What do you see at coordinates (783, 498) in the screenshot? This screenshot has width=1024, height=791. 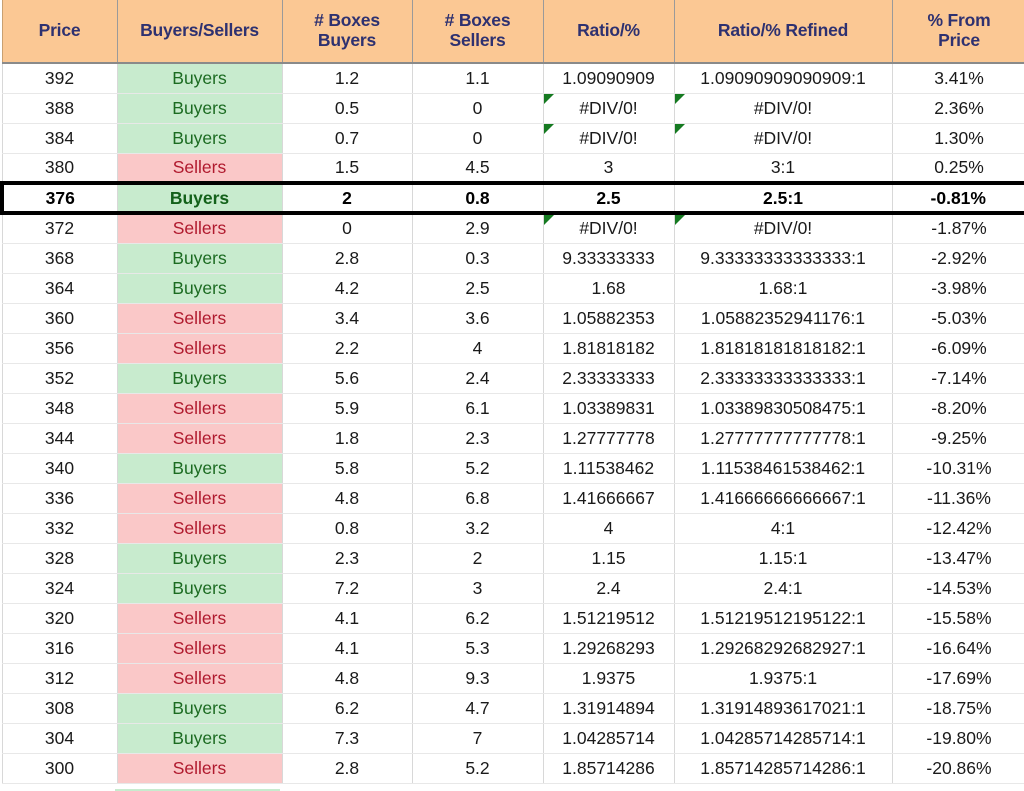 I see `cell-ratio-refined: 1.41666666666667:1` at bounding box center [783, 498].